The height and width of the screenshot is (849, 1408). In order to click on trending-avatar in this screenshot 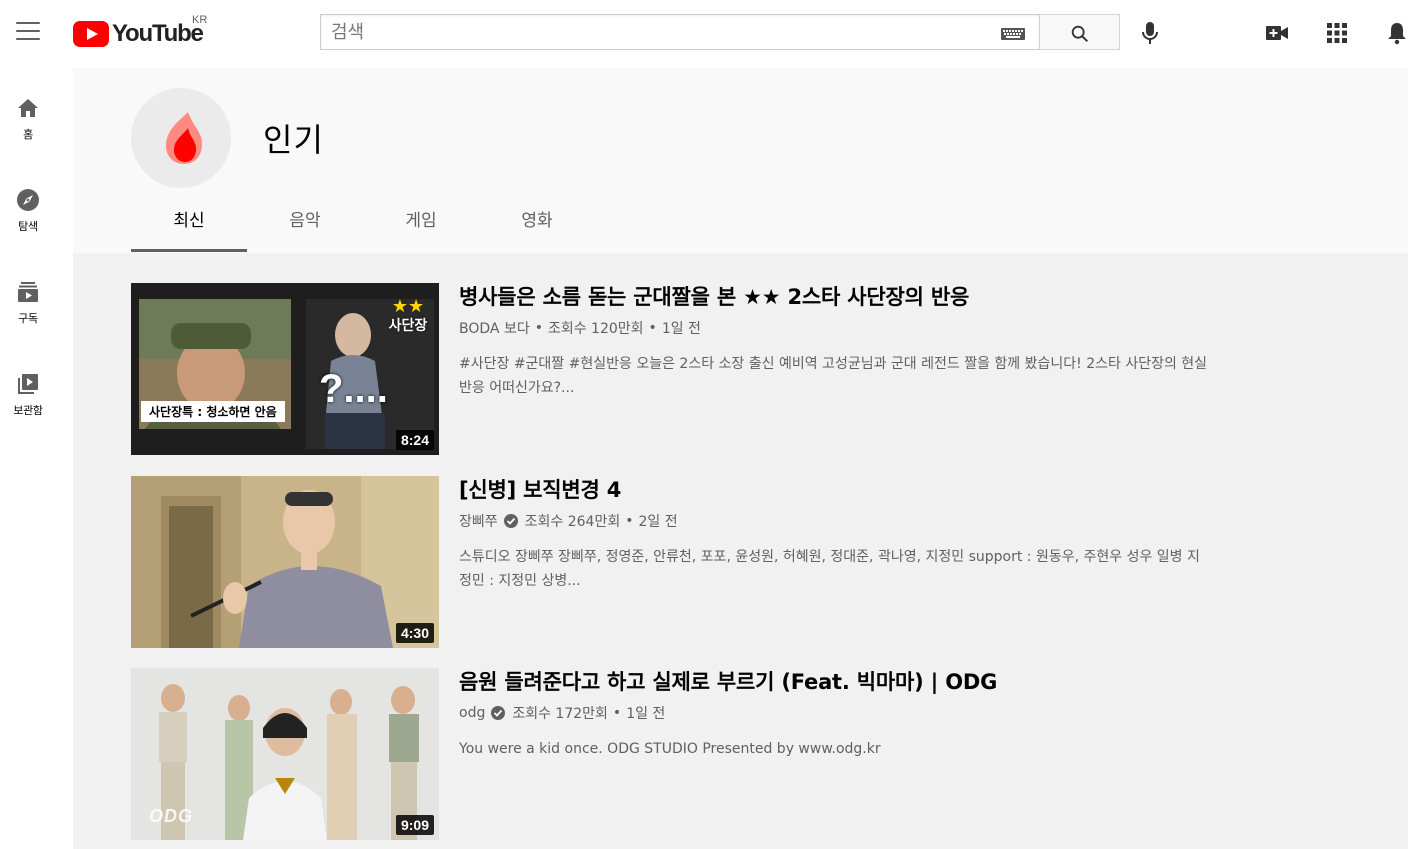, I will do `click(181, 138)`.